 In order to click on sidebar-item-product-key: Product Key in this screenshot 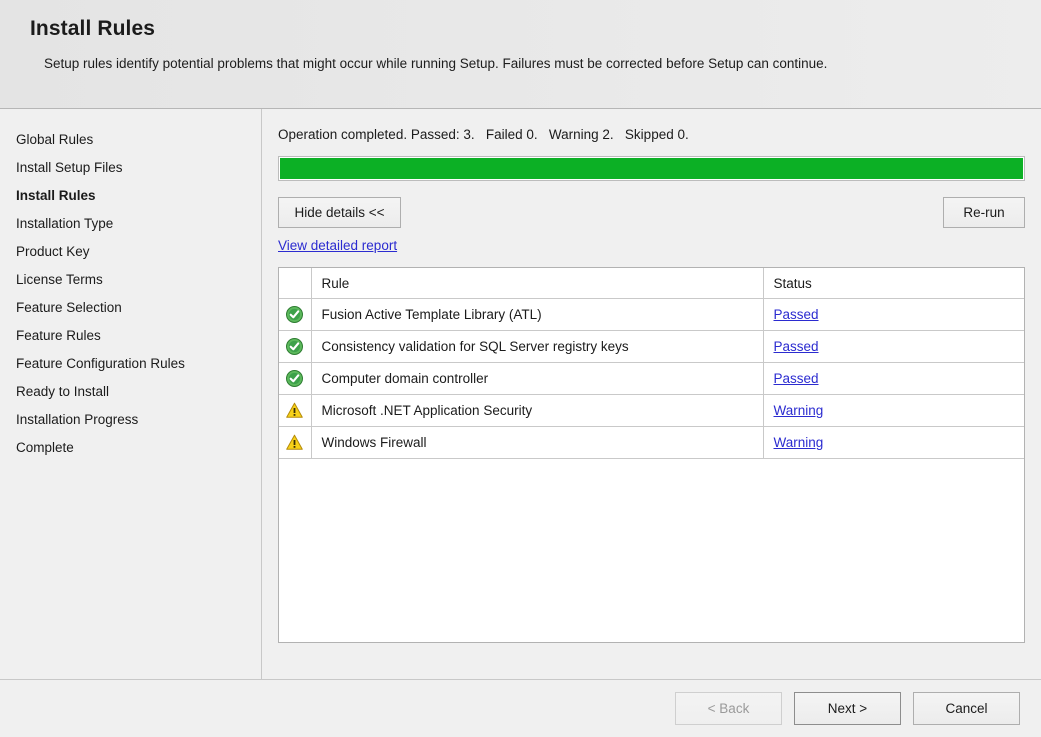, I will do `click(138, 252)`.